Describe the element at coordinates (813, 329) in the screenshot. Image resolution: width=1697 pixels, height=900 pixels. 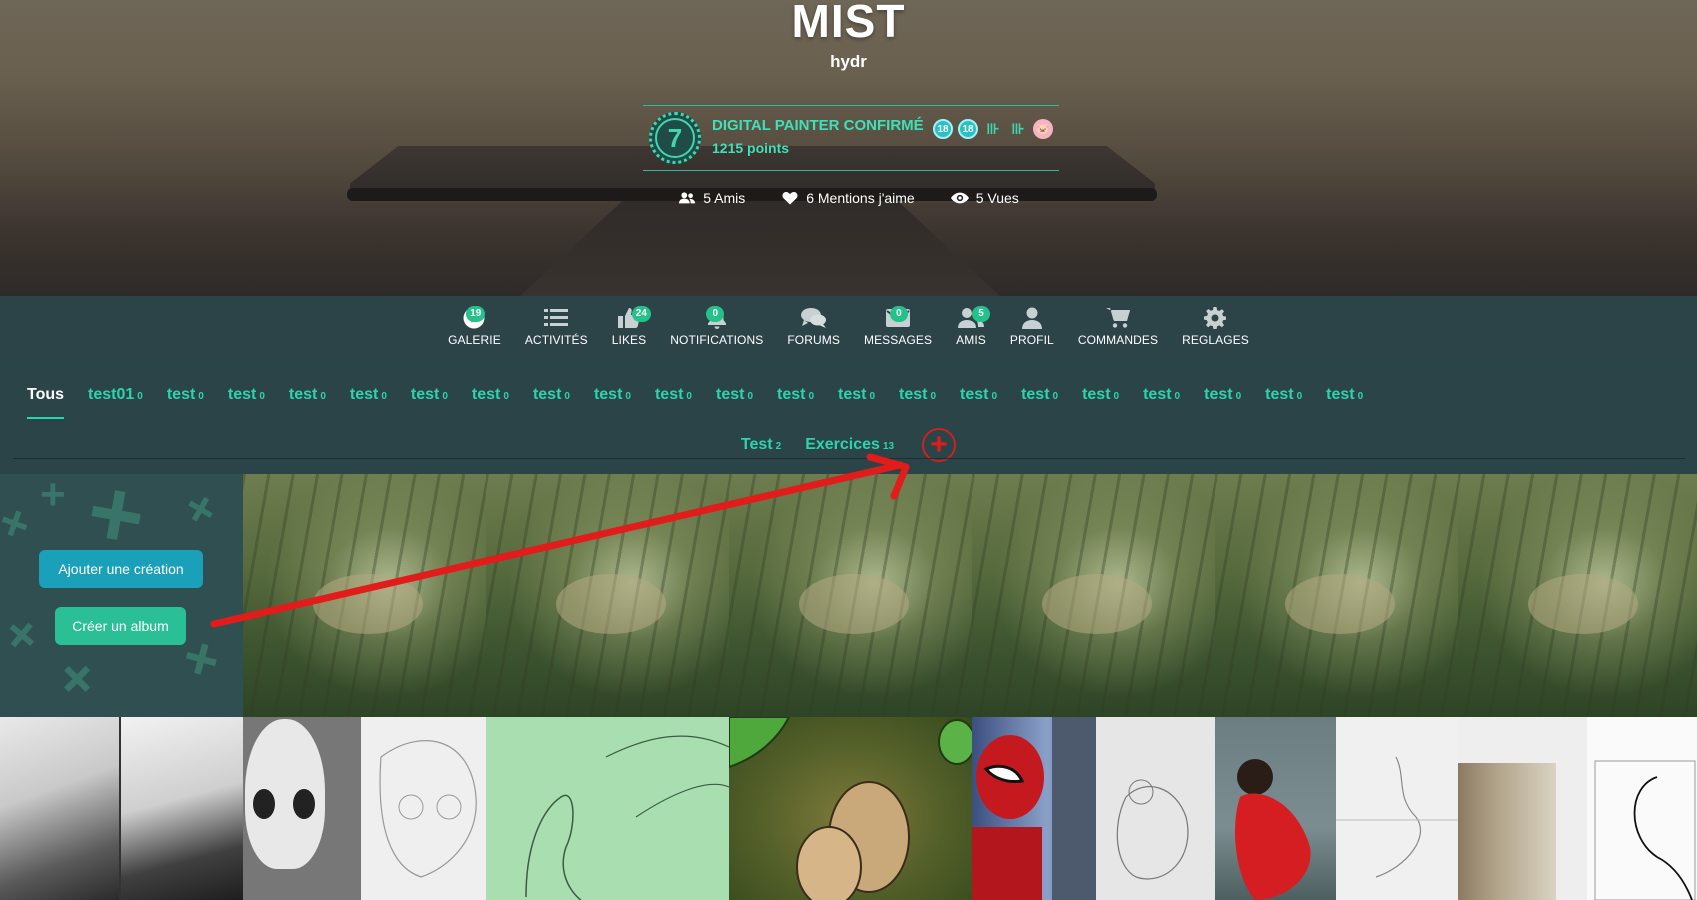
I see `nav-item-forums: FORUMS` at that location.